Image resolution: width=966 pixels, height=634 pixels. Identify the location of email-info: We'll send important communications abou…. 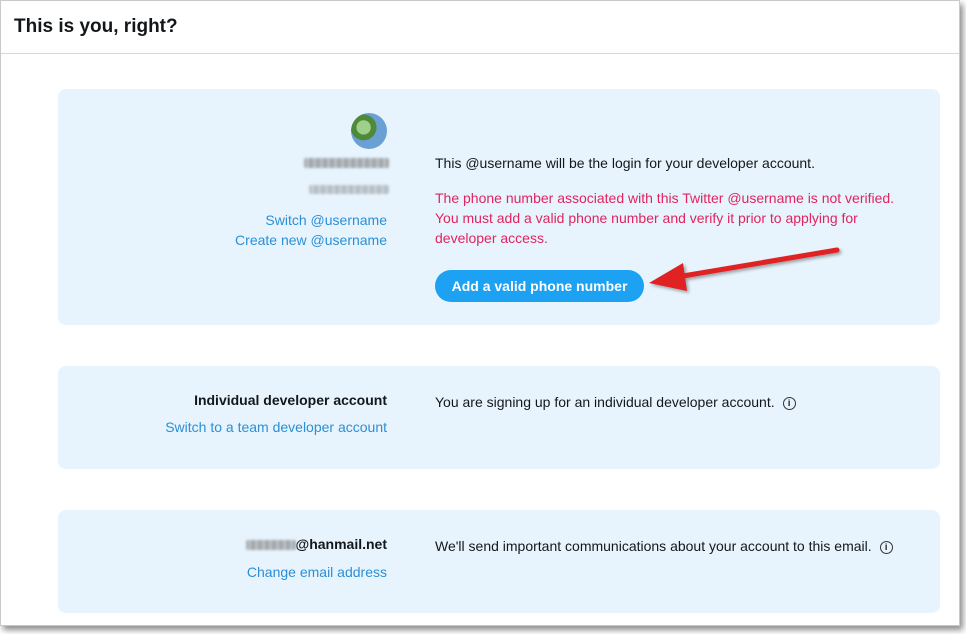
(680, 546).